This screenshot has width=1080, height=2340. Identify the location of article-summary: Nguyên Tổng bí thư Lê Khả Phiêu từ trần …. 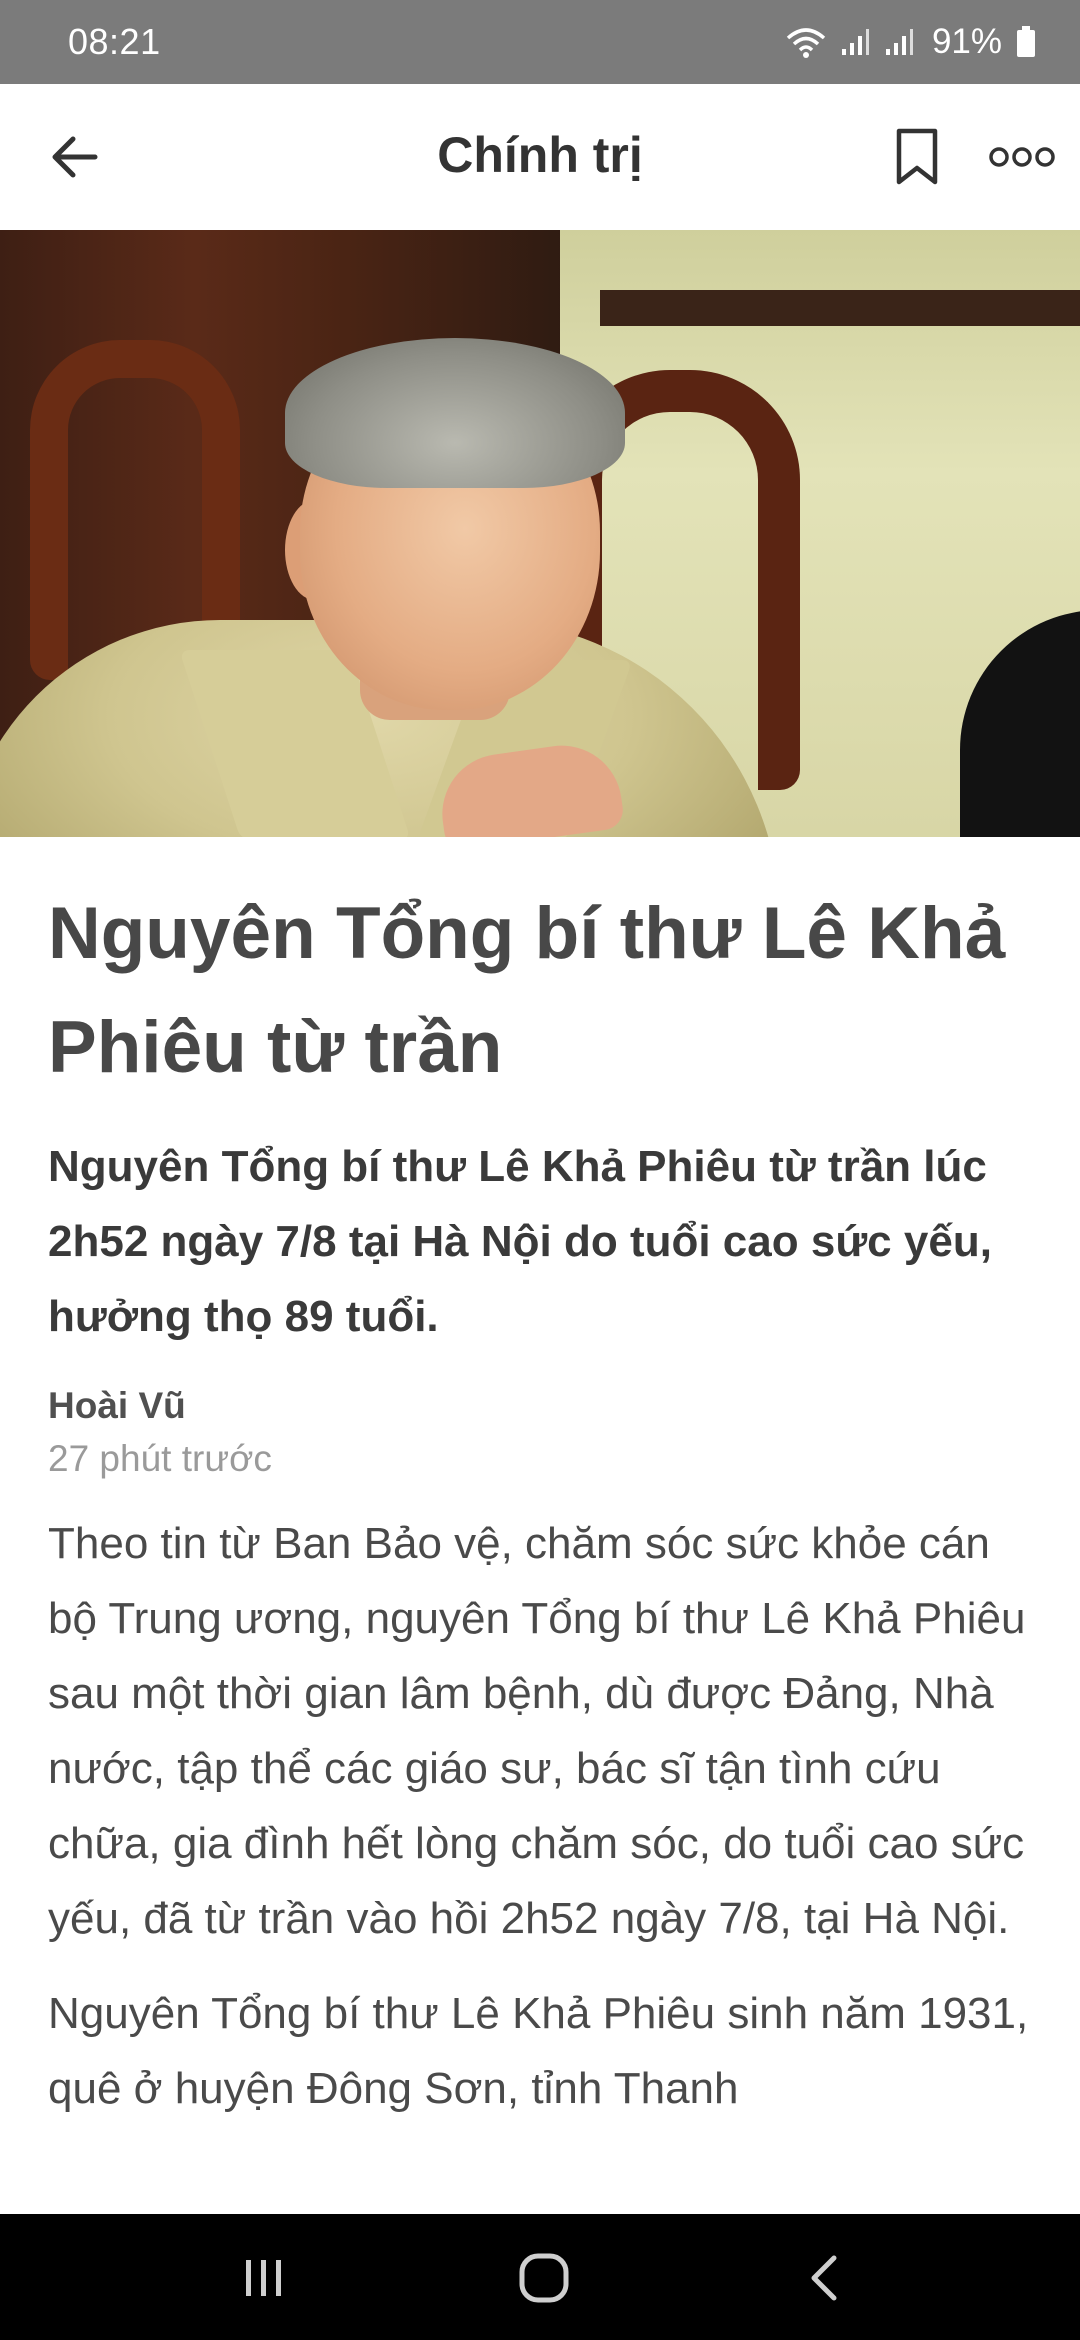
(520, 1241).